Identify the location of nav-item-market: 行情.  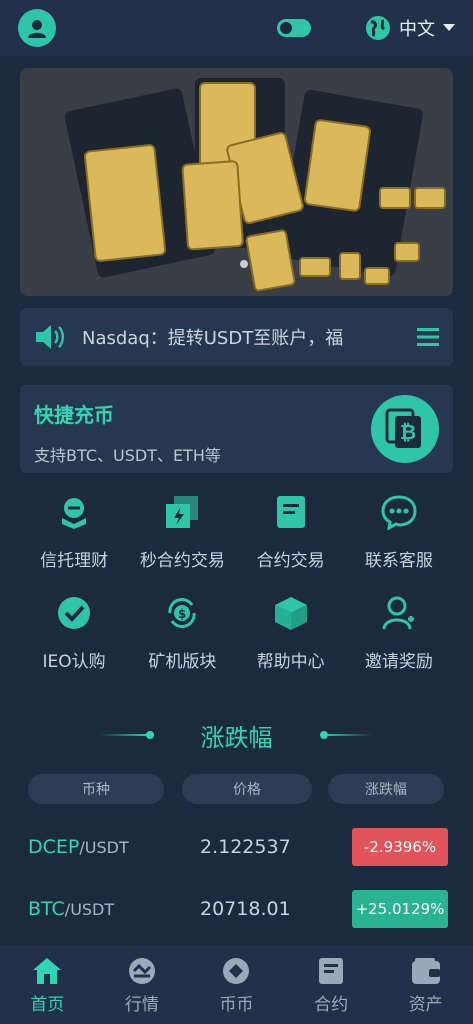
(142, 985).